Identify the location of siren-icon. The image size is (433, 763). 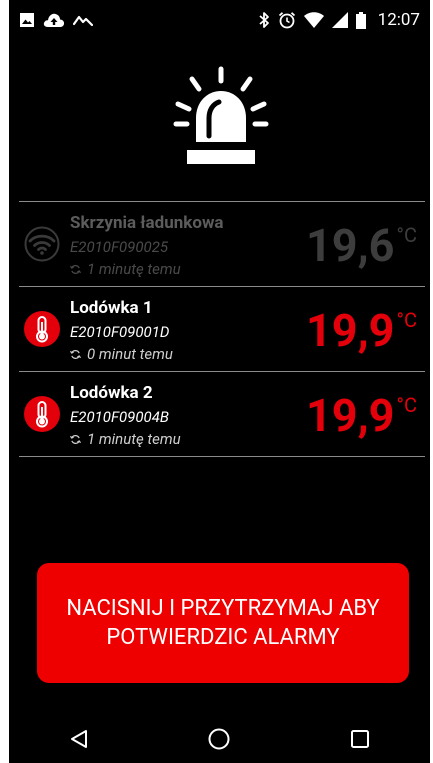
(221, 117).